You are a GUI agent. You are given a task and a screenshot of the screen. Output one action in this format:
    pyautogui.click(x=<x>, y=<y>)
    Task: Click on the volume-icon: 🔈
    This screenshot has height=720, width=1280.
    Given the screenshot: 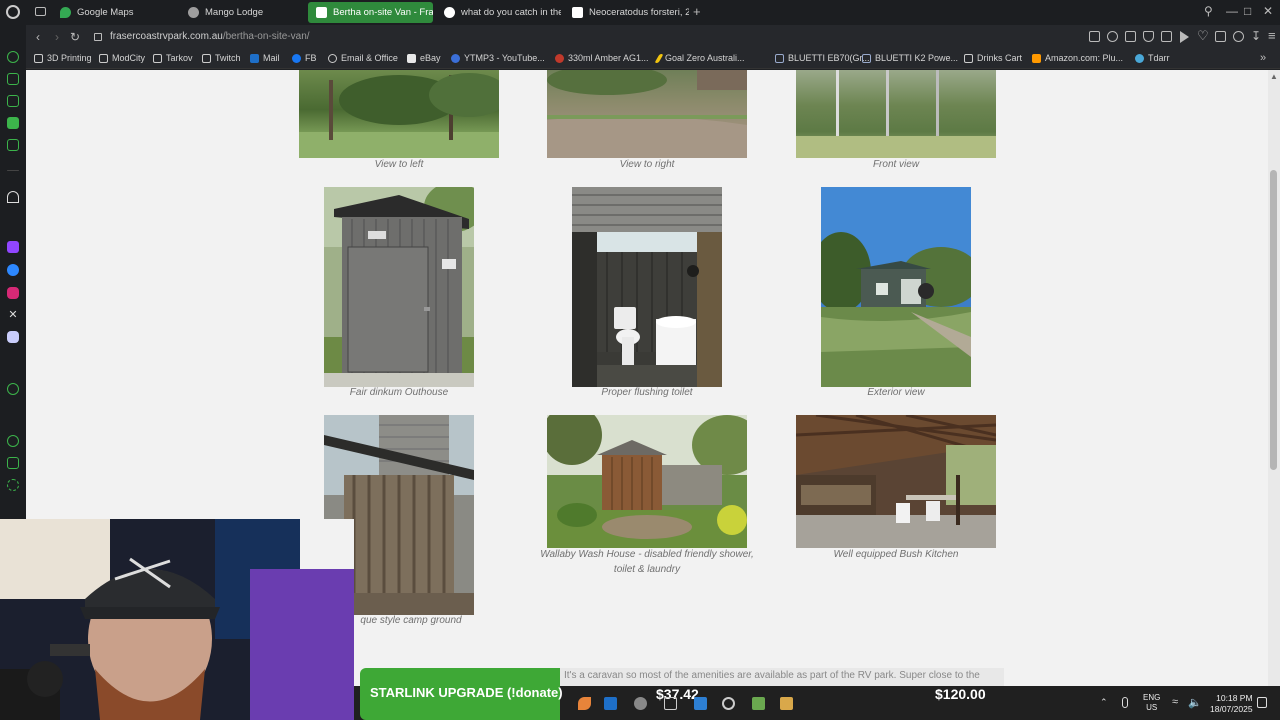 What is the action you would take?
    pyautogui.click(x=1195, y=702)
    